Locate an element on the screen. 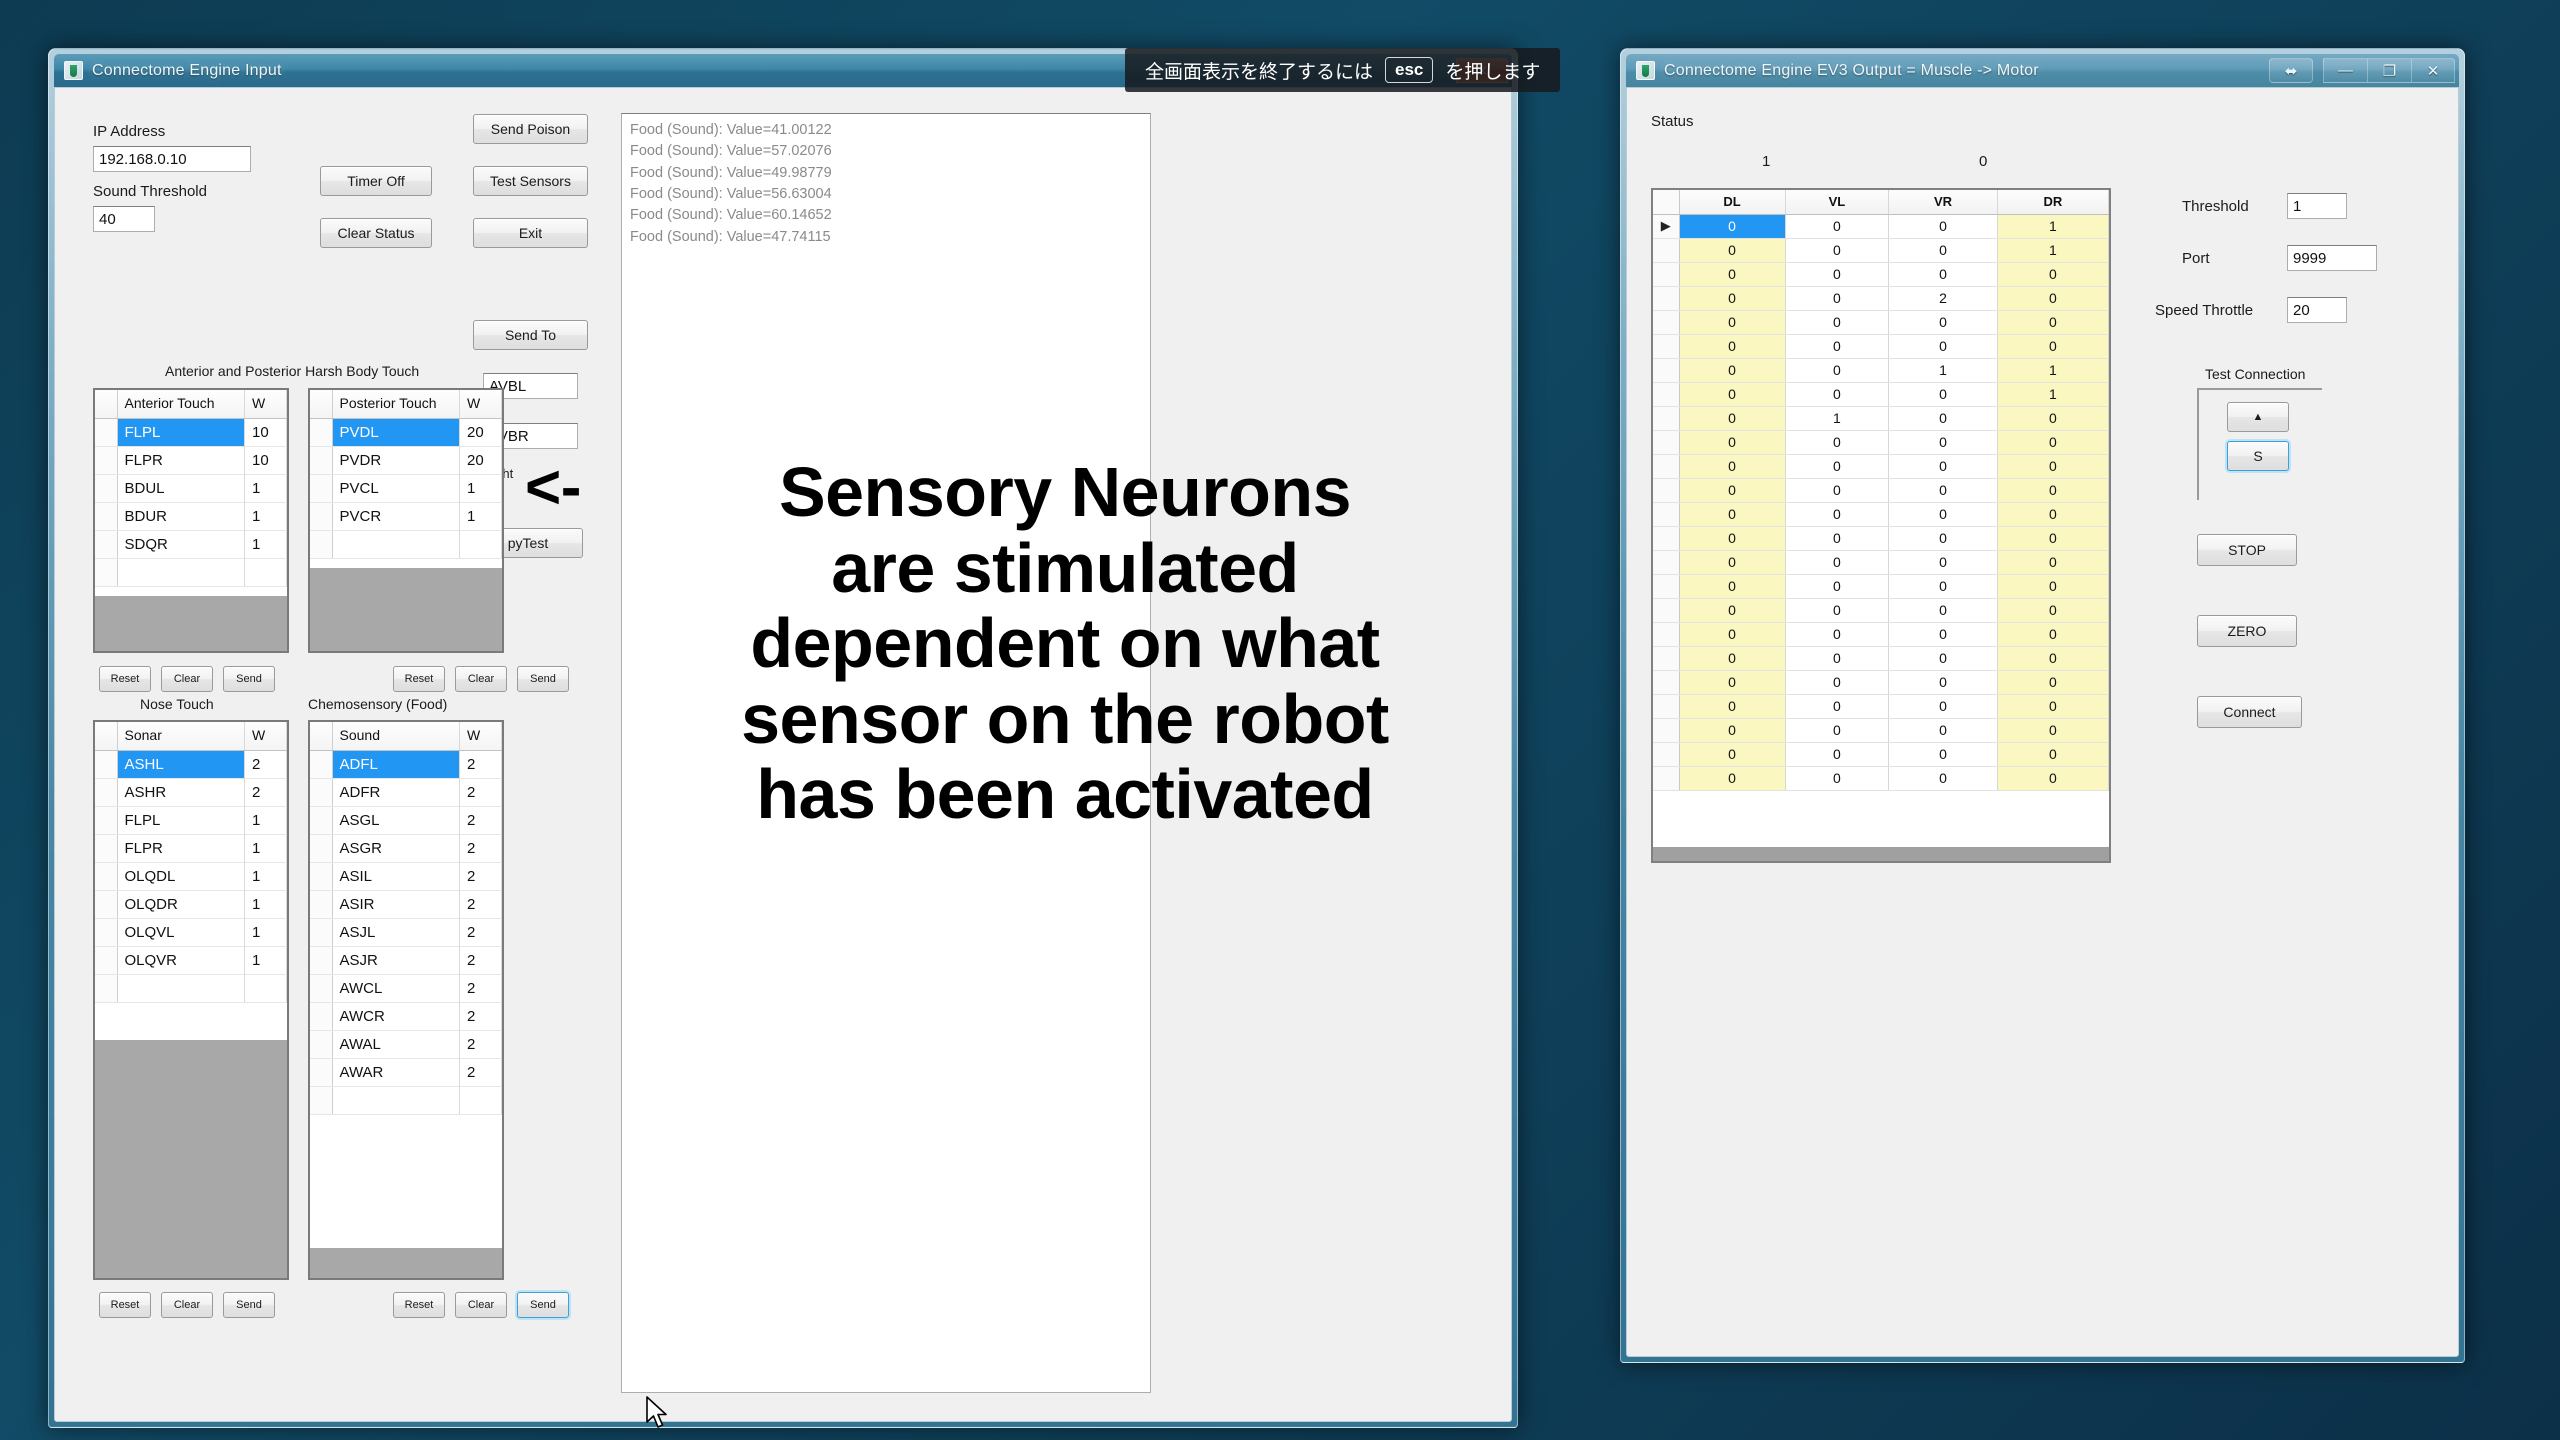 The width and height of the screenshot is (2560, 1440). table-row: OLQVL 1 is located at coordinates (191, 932).